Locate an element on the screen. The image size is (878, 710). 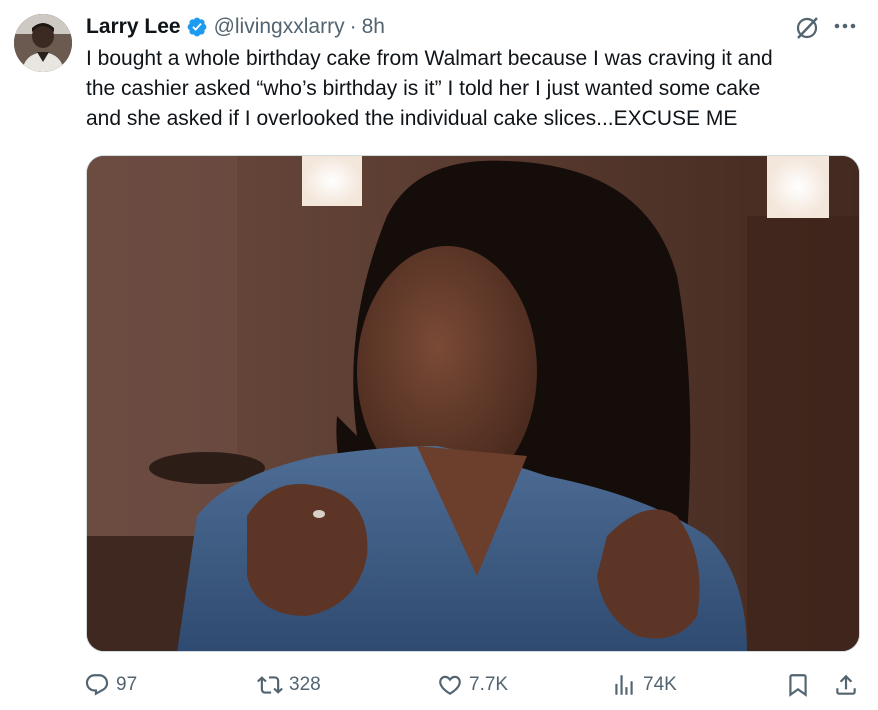
share-button is located at coordinates (846, 685).